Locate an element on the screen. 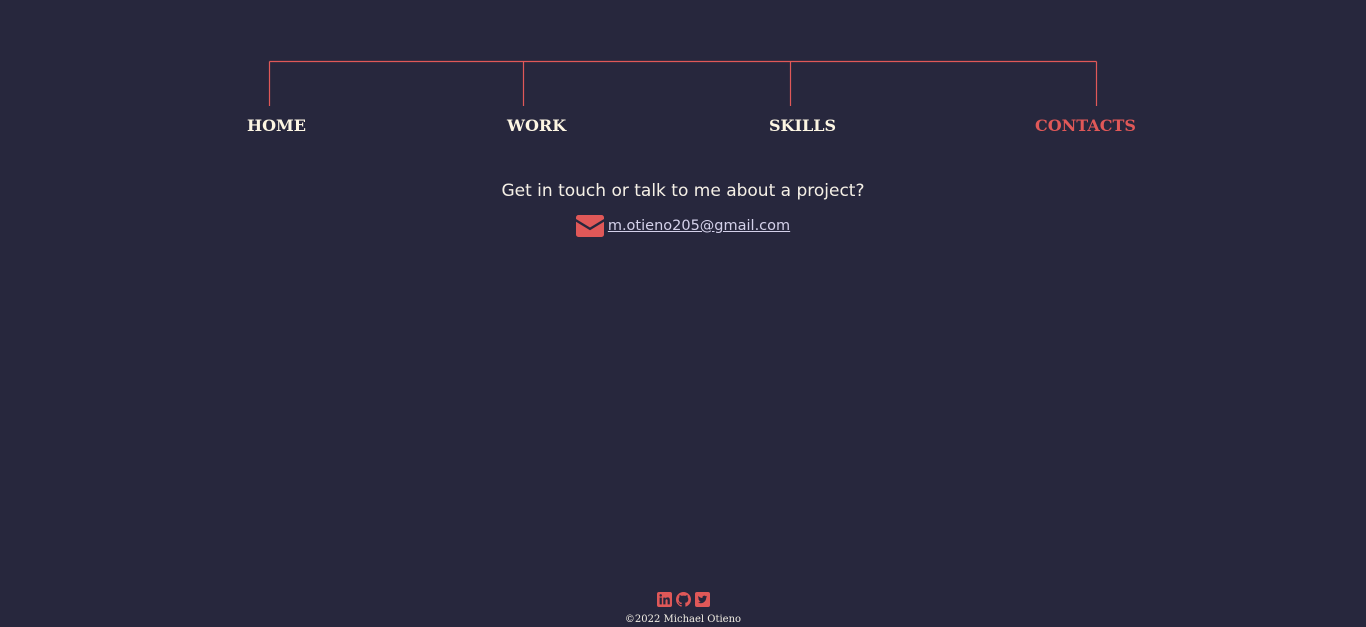  footer: ©2022 Michael Otieno is located at coordinates (683, 609).